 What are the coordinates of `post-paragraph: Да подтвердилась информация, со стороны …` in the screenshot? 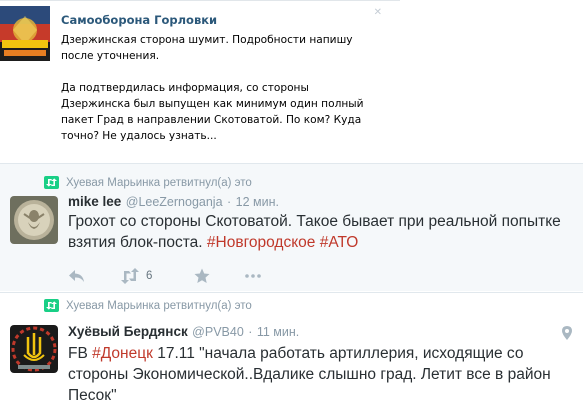 It's located at (212, 112).